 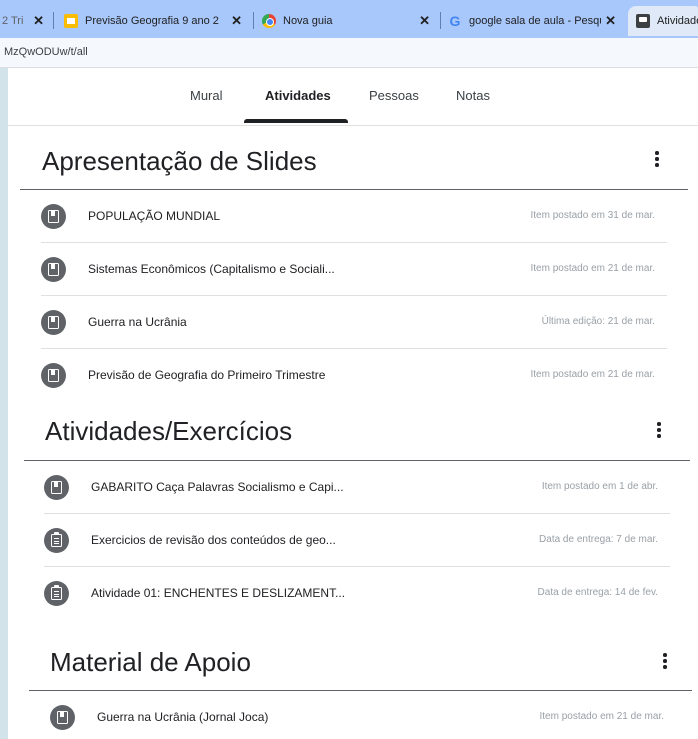 What do you see at coordinates (643, 21) in the screenshot?
I see `classroom-icon` at bounding box center [643, 21].